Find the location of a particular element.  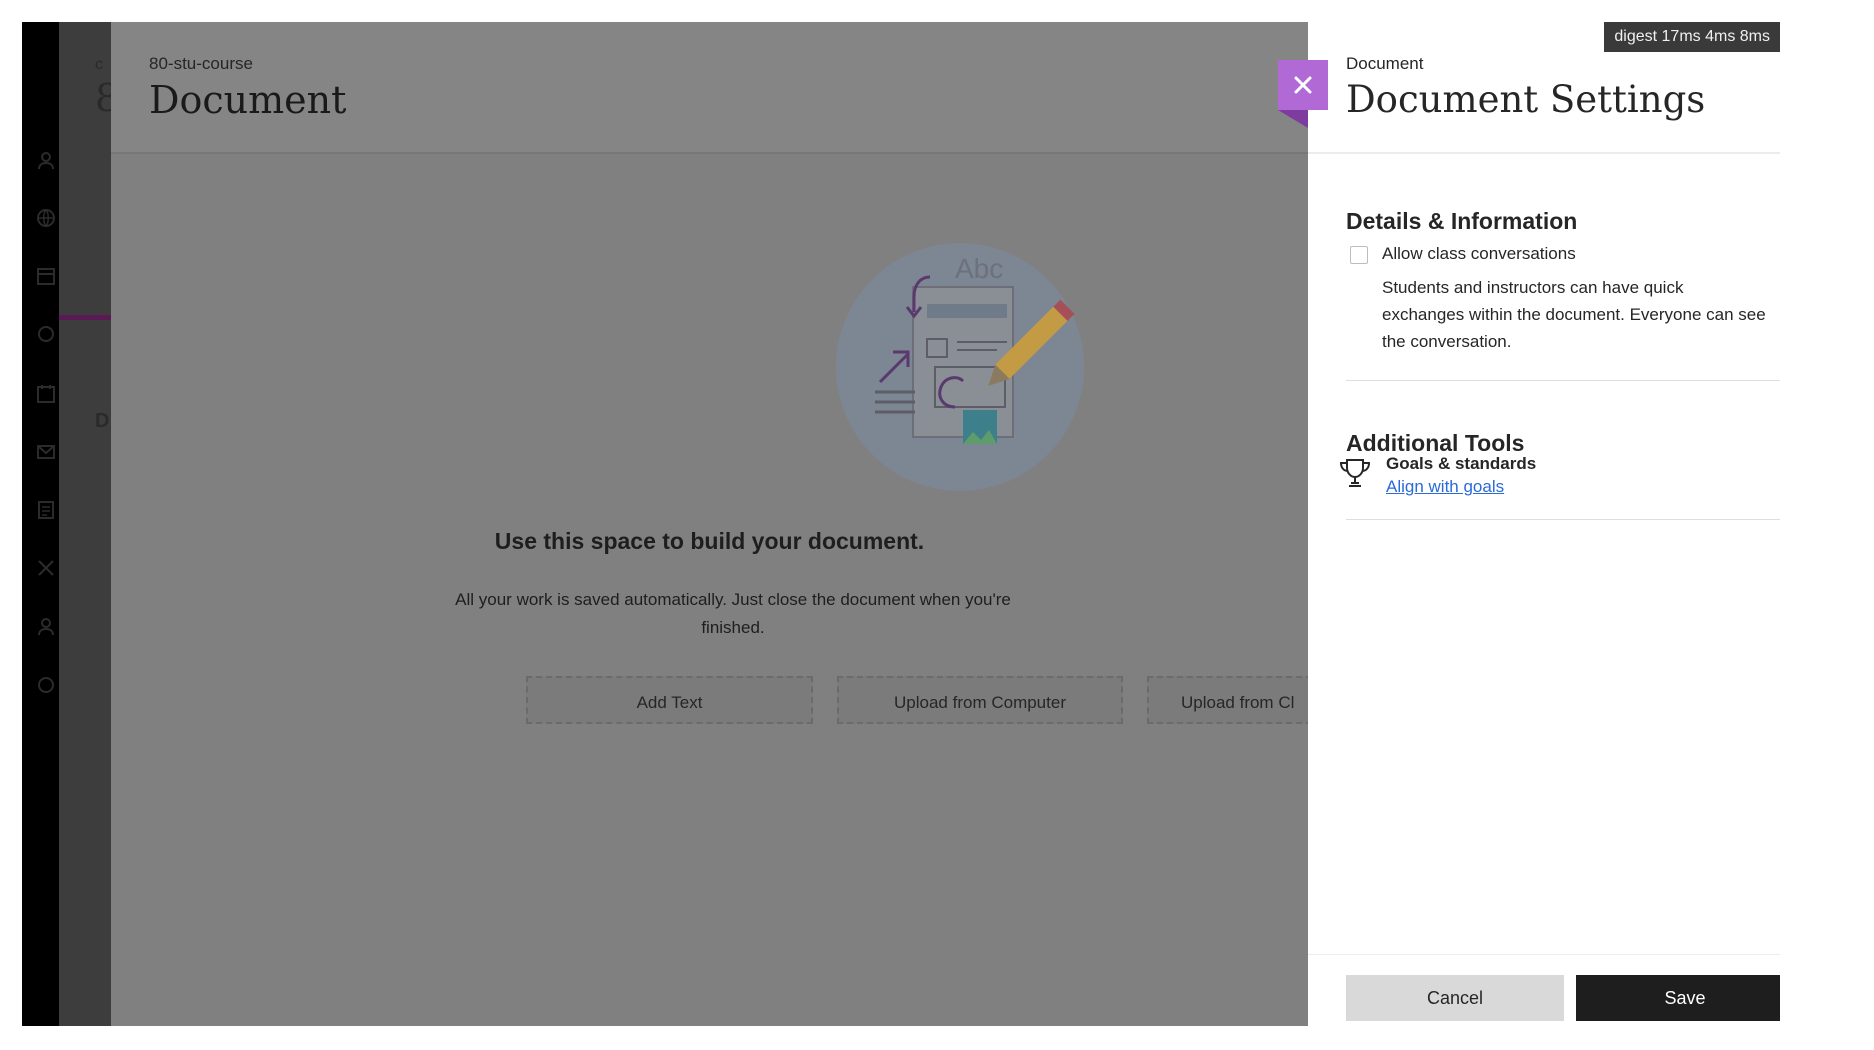

page-title: Document is located at coordinates (248, 100).